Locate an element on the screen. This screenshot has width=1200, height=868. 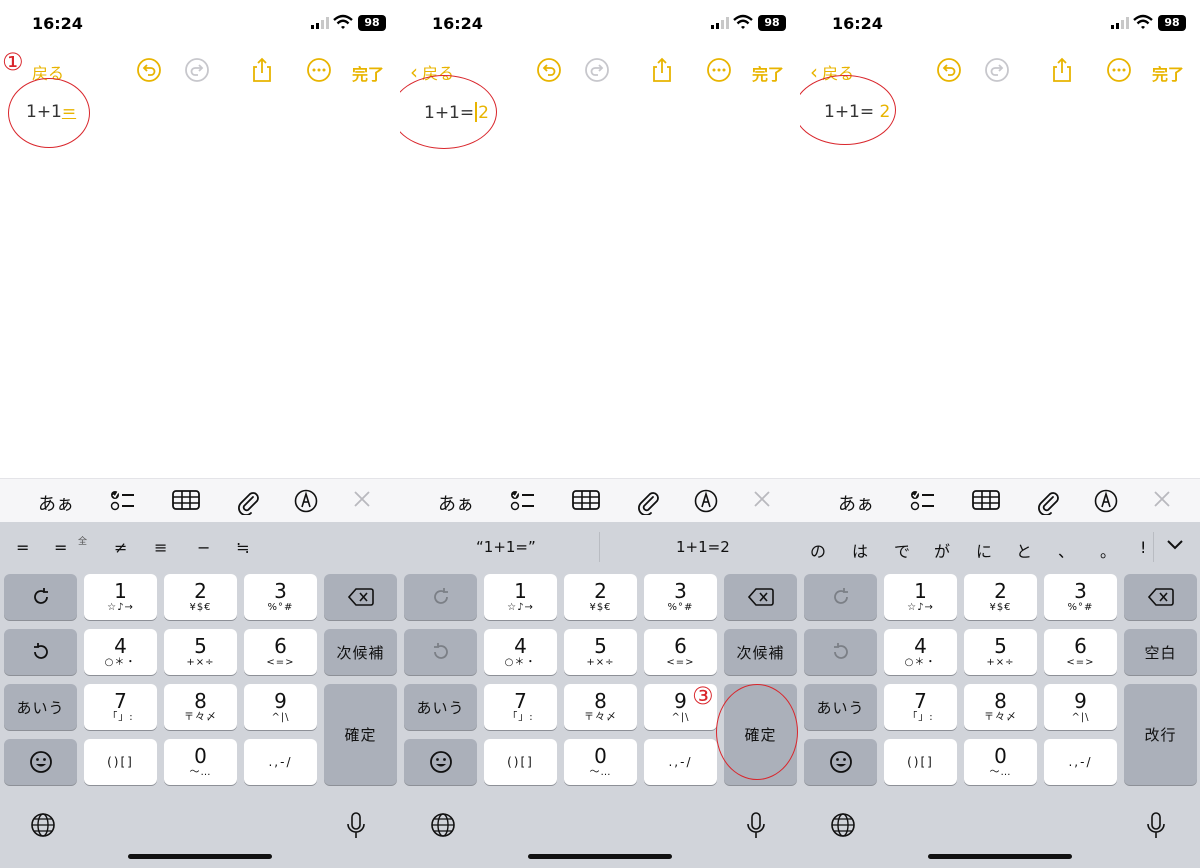
candidate-item: − is located at coordinates (203, 547).